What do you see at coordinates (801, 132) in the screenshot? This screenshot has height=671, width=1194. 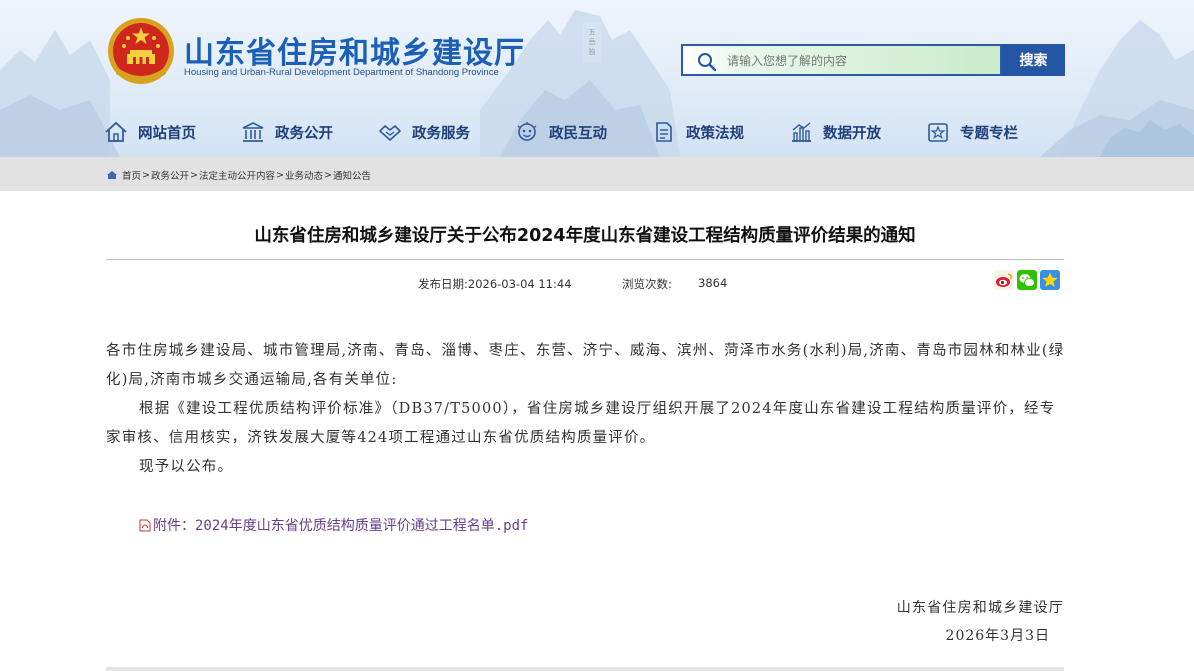 I see `bar-chart-icon` at bounding box center [801, 132].